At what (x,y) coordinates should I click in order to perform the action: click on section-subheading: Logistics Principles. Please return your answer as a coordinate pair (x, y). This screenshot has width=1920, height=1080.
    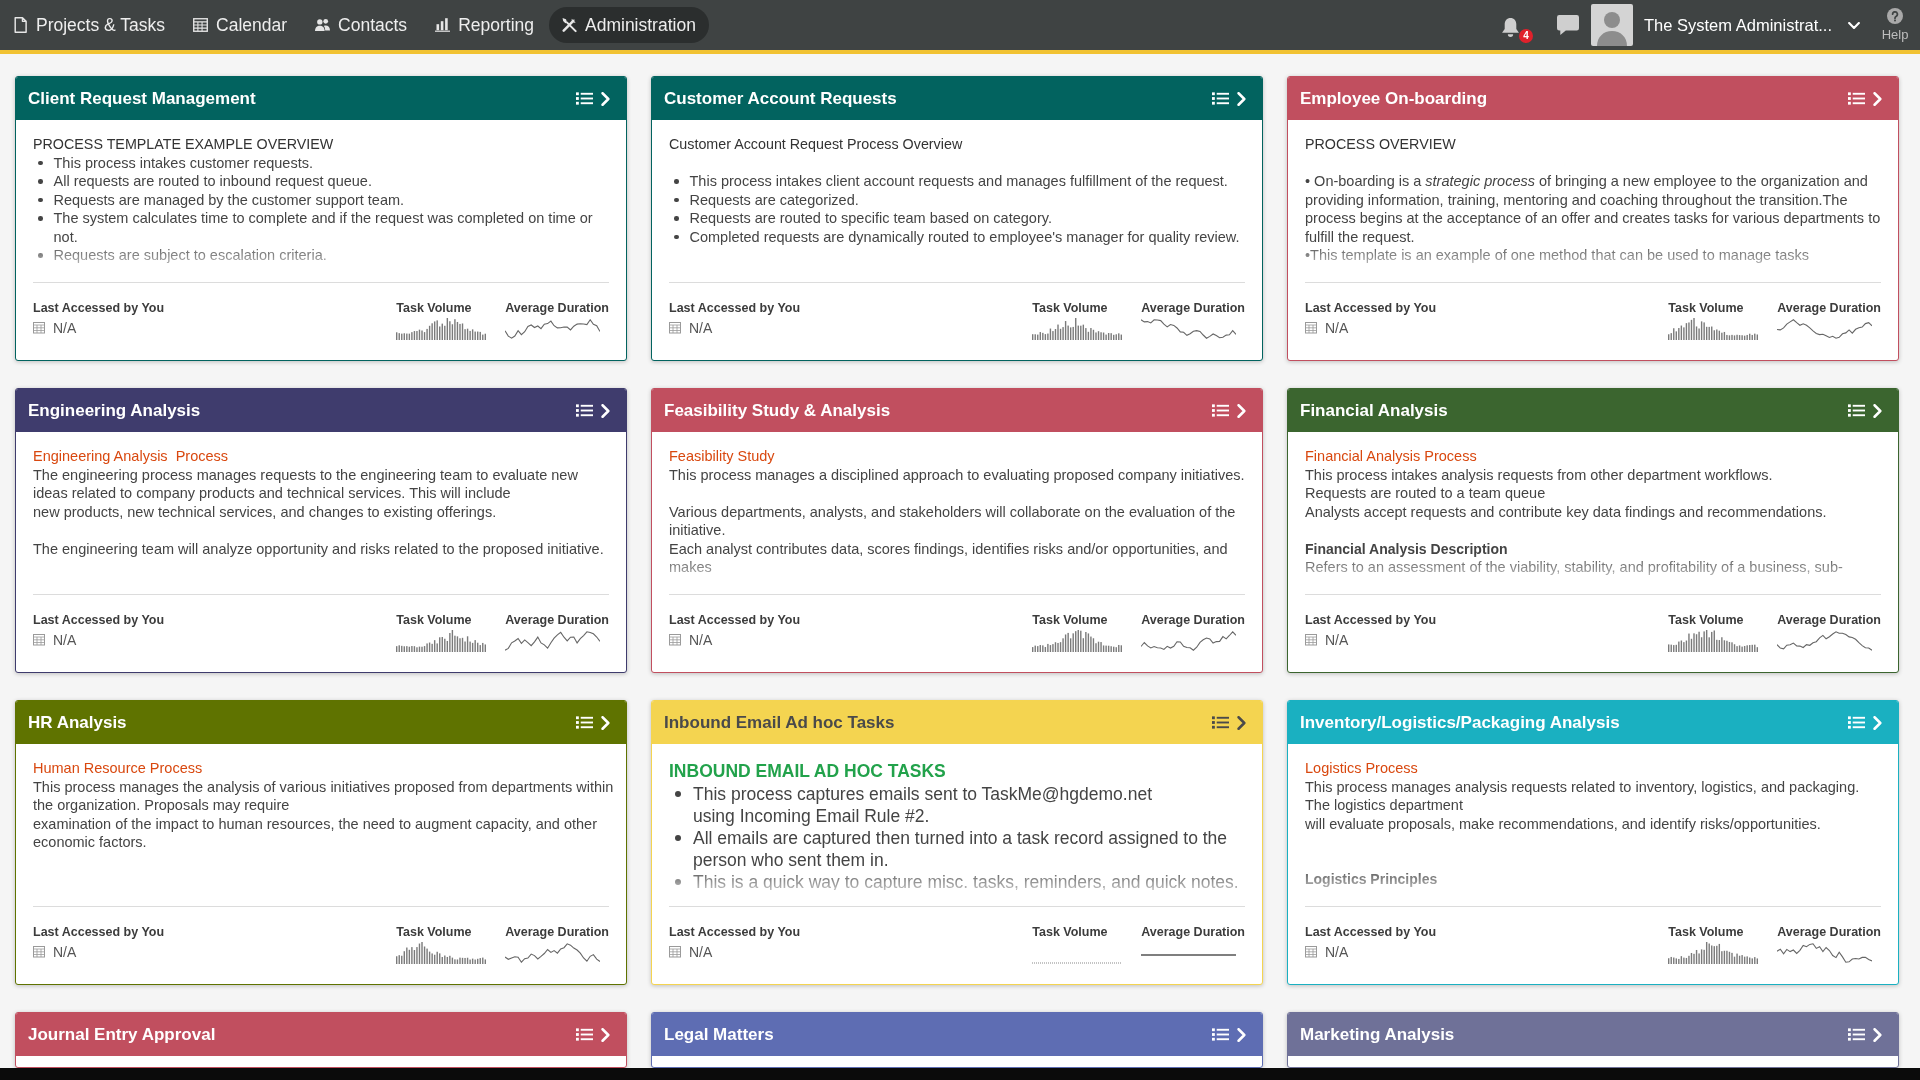
    Looking at the image, I should click on (1372, 879).